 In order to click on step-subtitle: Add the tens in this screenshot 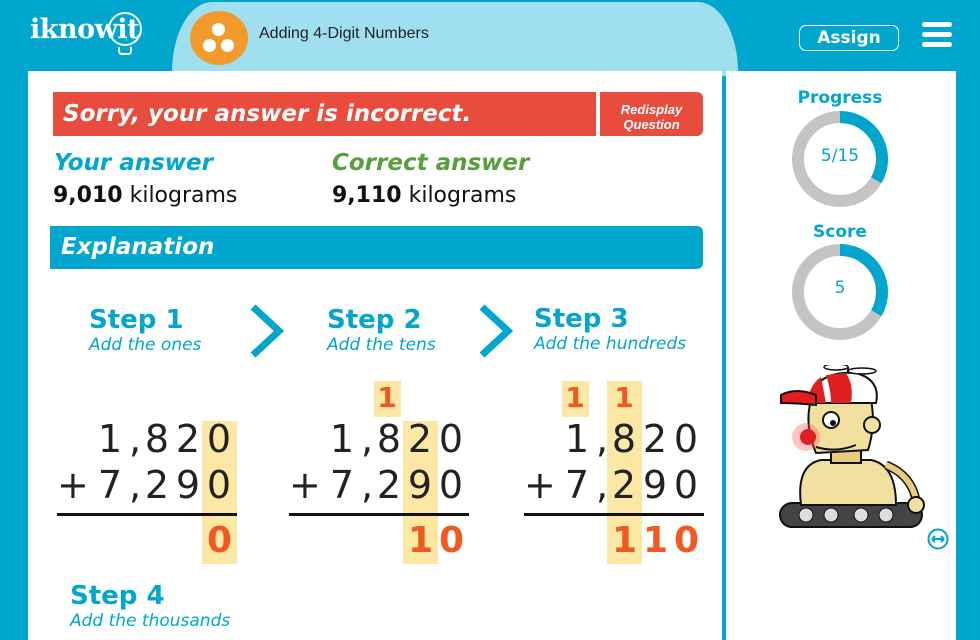, I will do `click(381, 345)`.